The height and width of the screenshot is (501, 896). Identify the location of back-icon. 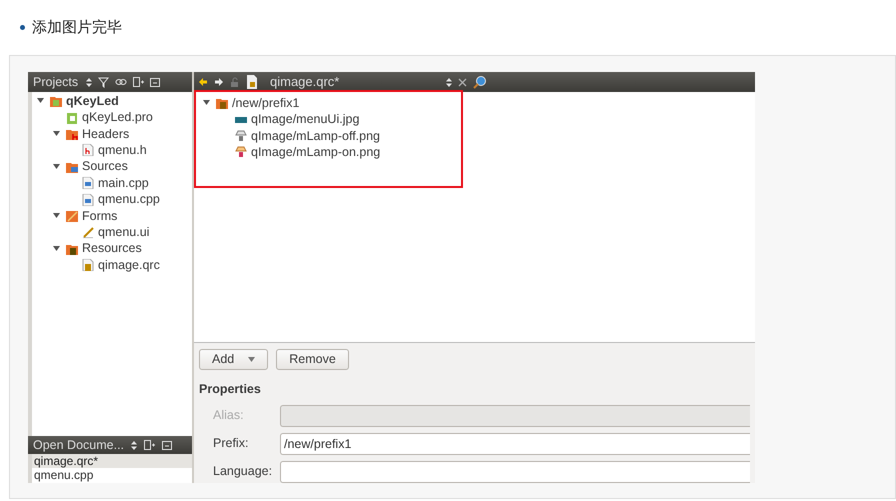
(203, 82).